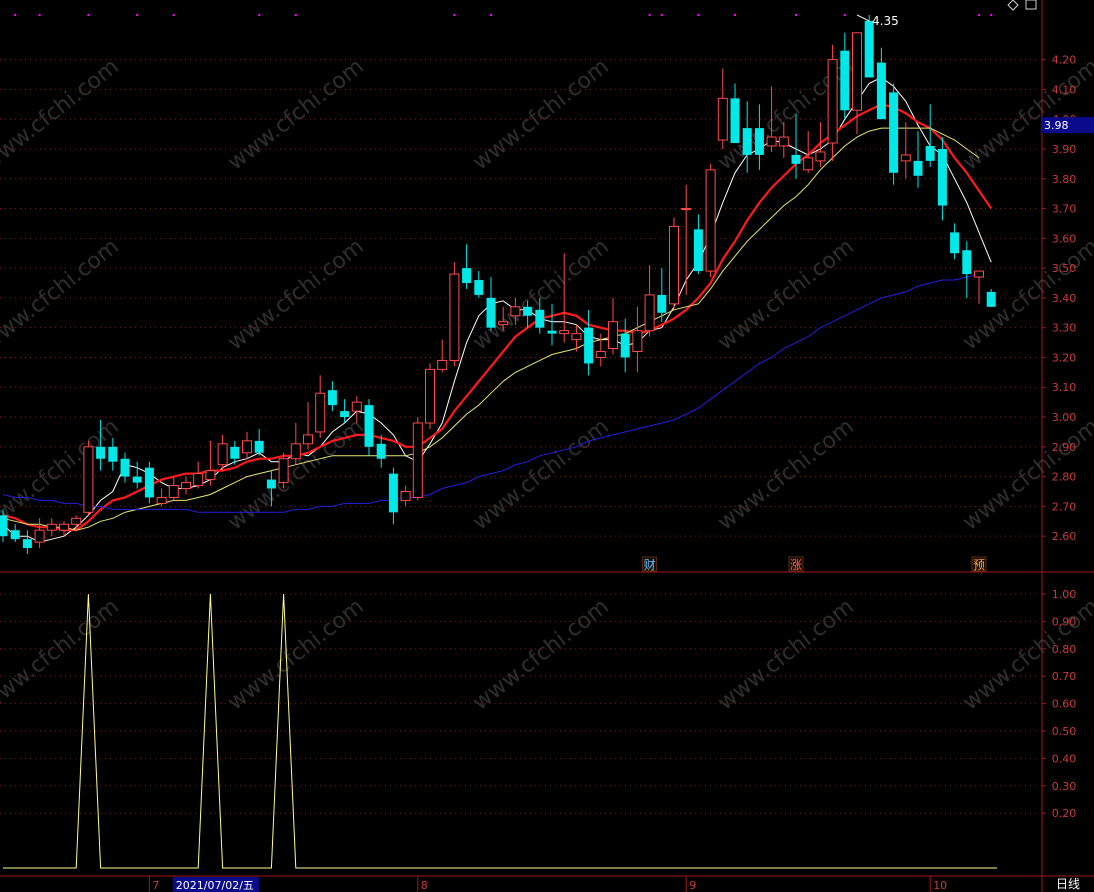  Describe the element at coordinates (1064, 238) in the screenshot. I see `y-tick-label: 3.60` at that location.